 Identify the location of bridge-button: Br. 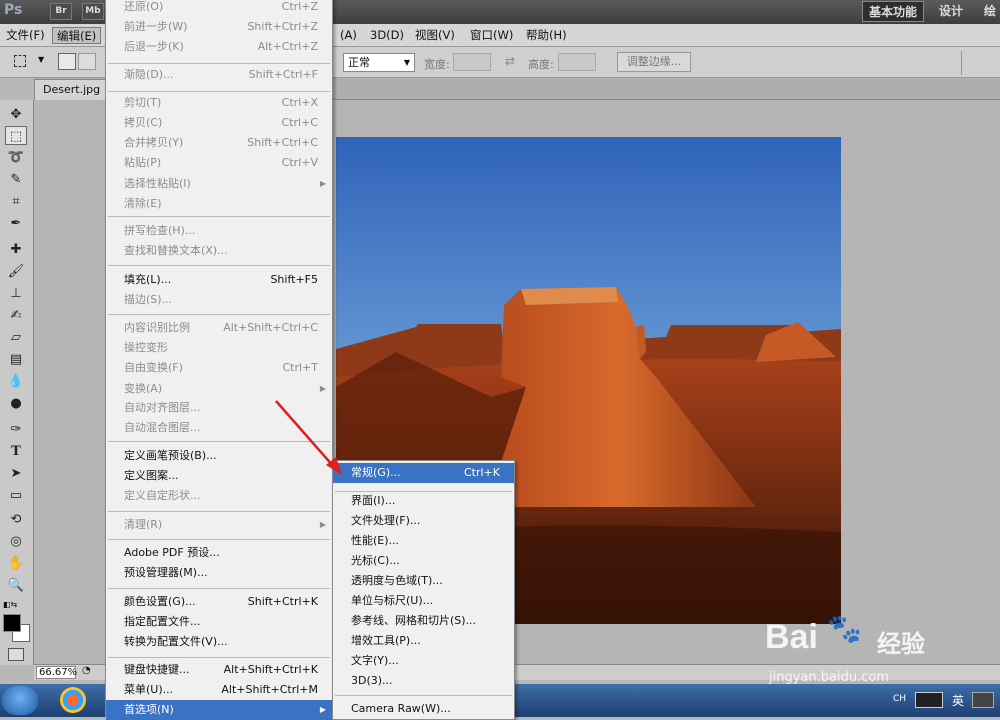
(61, 11).